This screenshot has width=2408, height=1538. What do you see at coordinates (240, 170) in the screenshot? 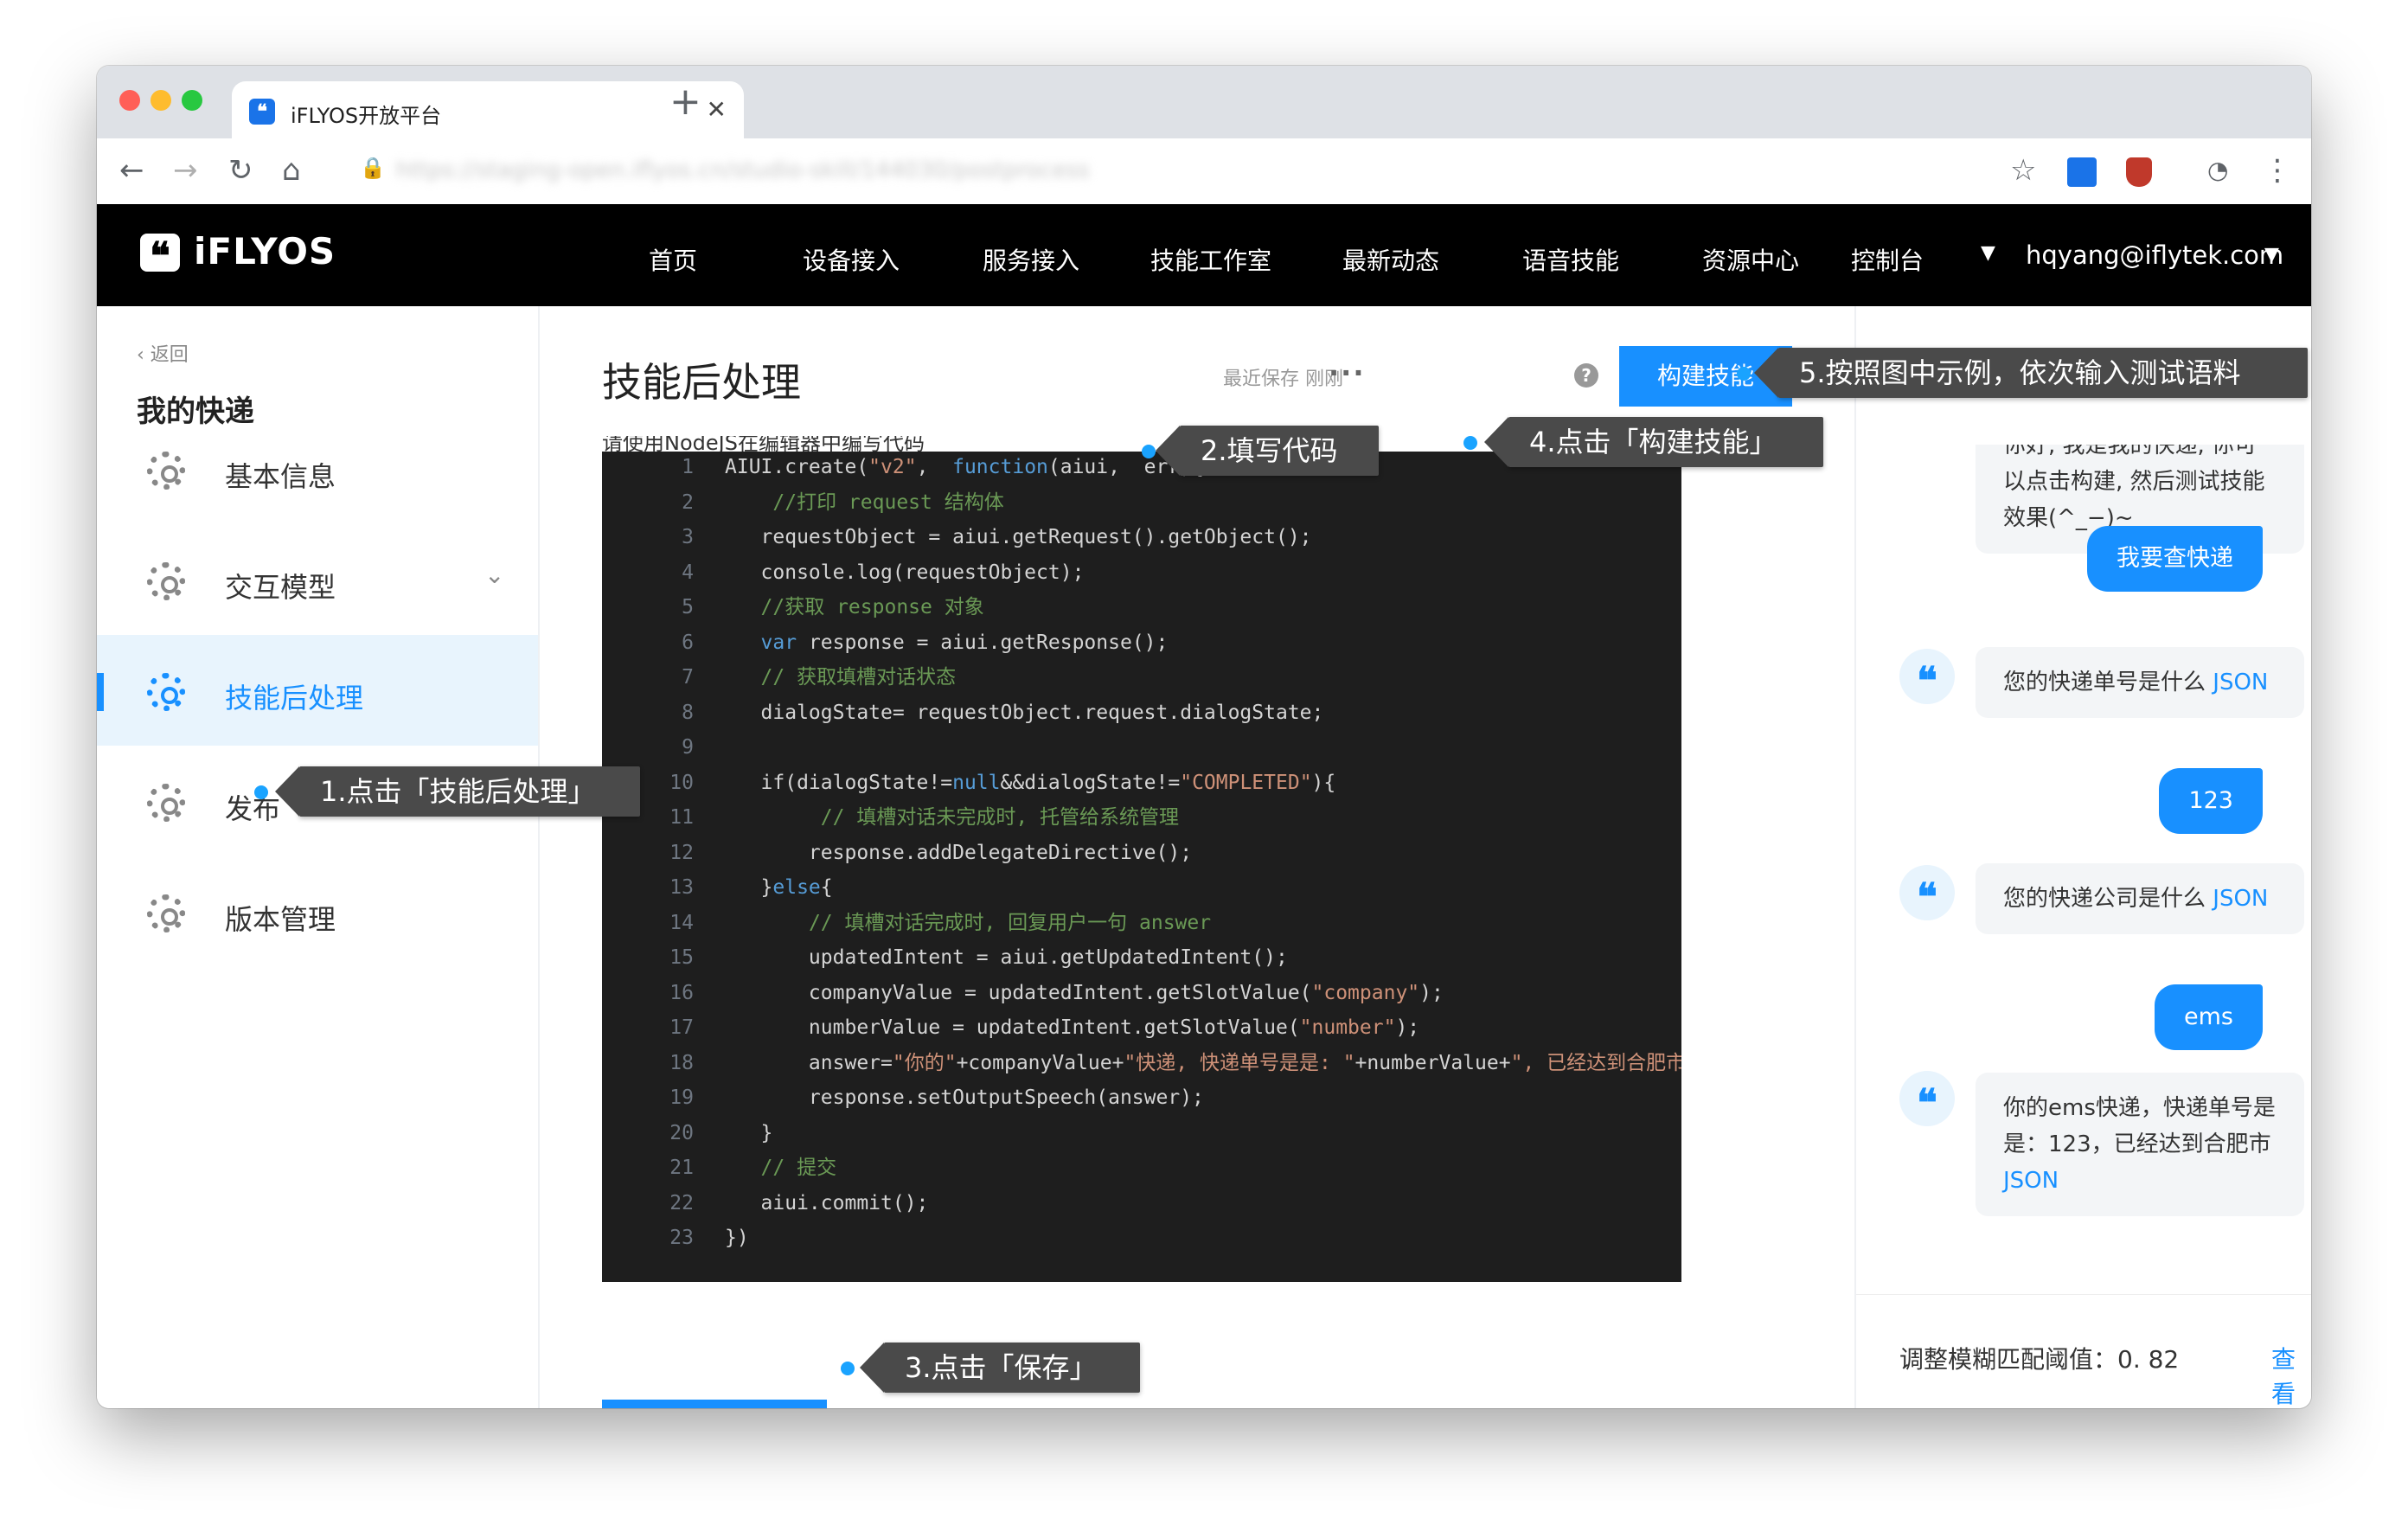
I see `reload-icon: ↻` at bounding box center [240, 170].